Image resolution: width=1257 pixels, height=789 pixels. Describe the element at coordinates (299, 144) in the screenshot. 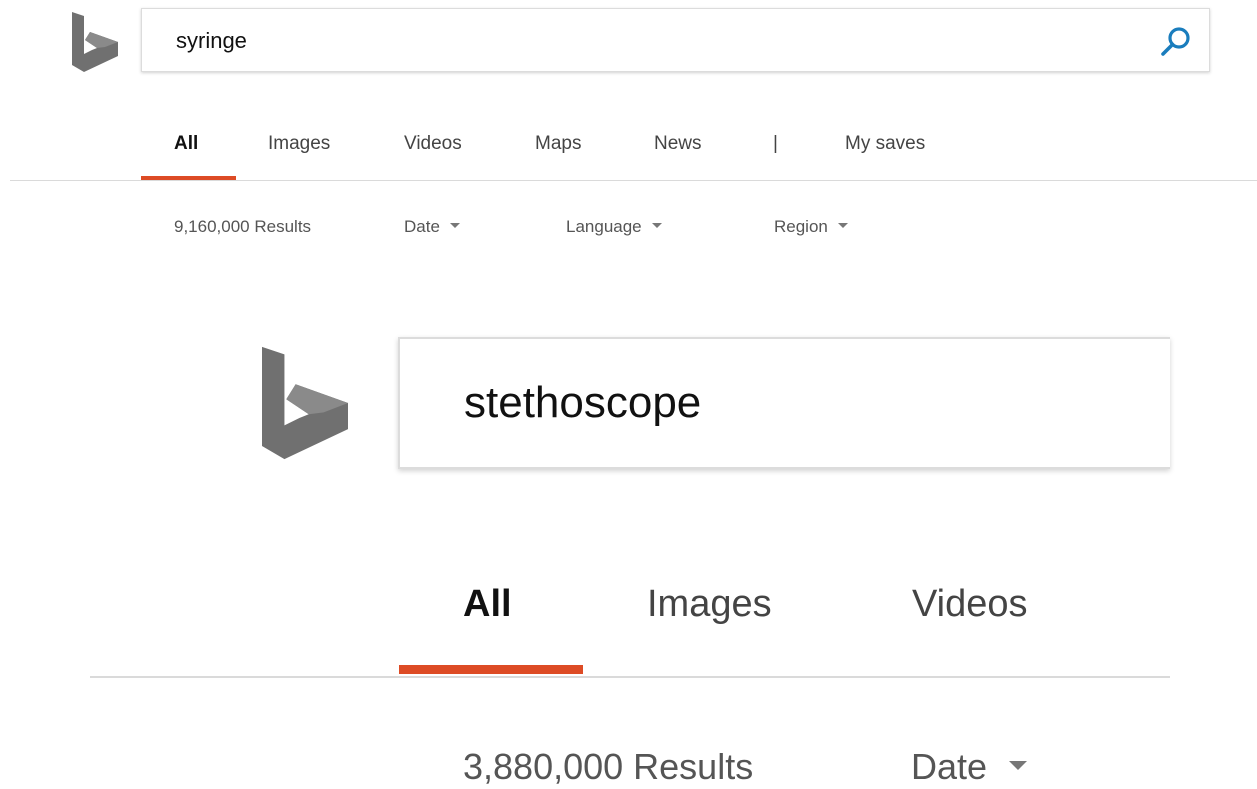

I see `tab-images: Images` at that location.